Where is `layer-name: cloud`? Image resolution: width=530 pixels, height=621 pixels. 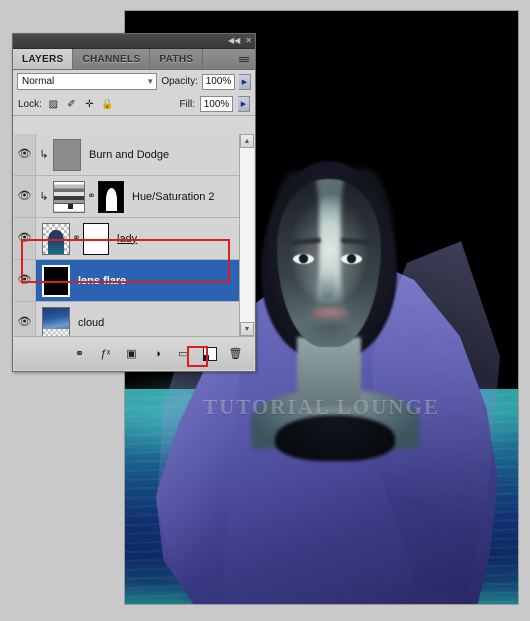 layer-name: cloud is located at coordinates (91, 322).